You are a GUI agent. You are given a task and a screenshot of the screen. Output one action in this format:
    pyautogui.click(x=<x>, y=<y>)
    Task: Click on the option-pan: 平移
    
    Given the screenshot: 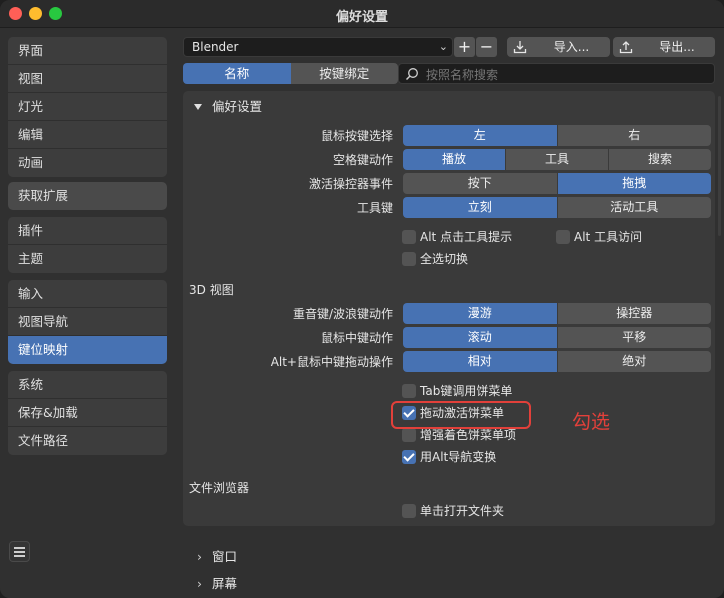 What is the action you would take?
    pyautogui.click(x=634, y=337)
    